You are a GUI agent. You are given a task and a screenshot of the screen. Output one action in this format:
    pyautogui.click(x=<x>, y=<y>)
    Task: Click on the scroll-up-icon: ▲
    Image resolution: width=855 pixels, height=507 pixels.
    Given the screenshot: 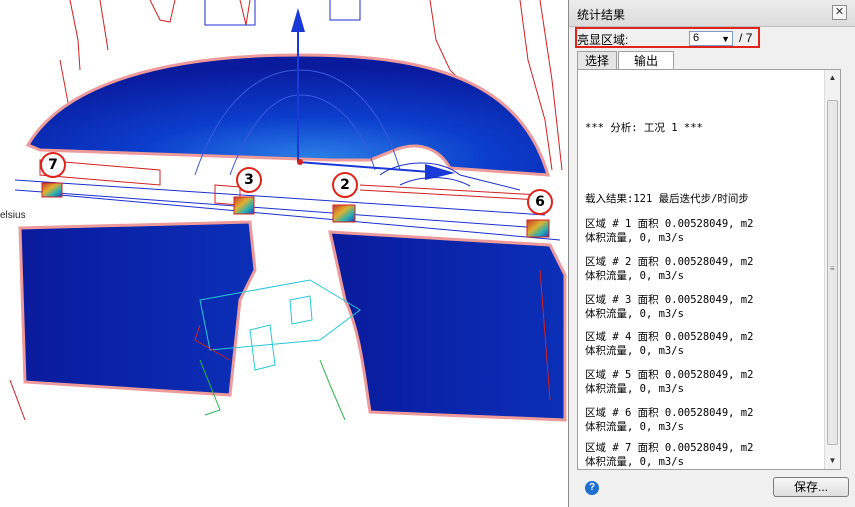 What is the action you would take?
    pyautogui.click(x=832, y=77)
    